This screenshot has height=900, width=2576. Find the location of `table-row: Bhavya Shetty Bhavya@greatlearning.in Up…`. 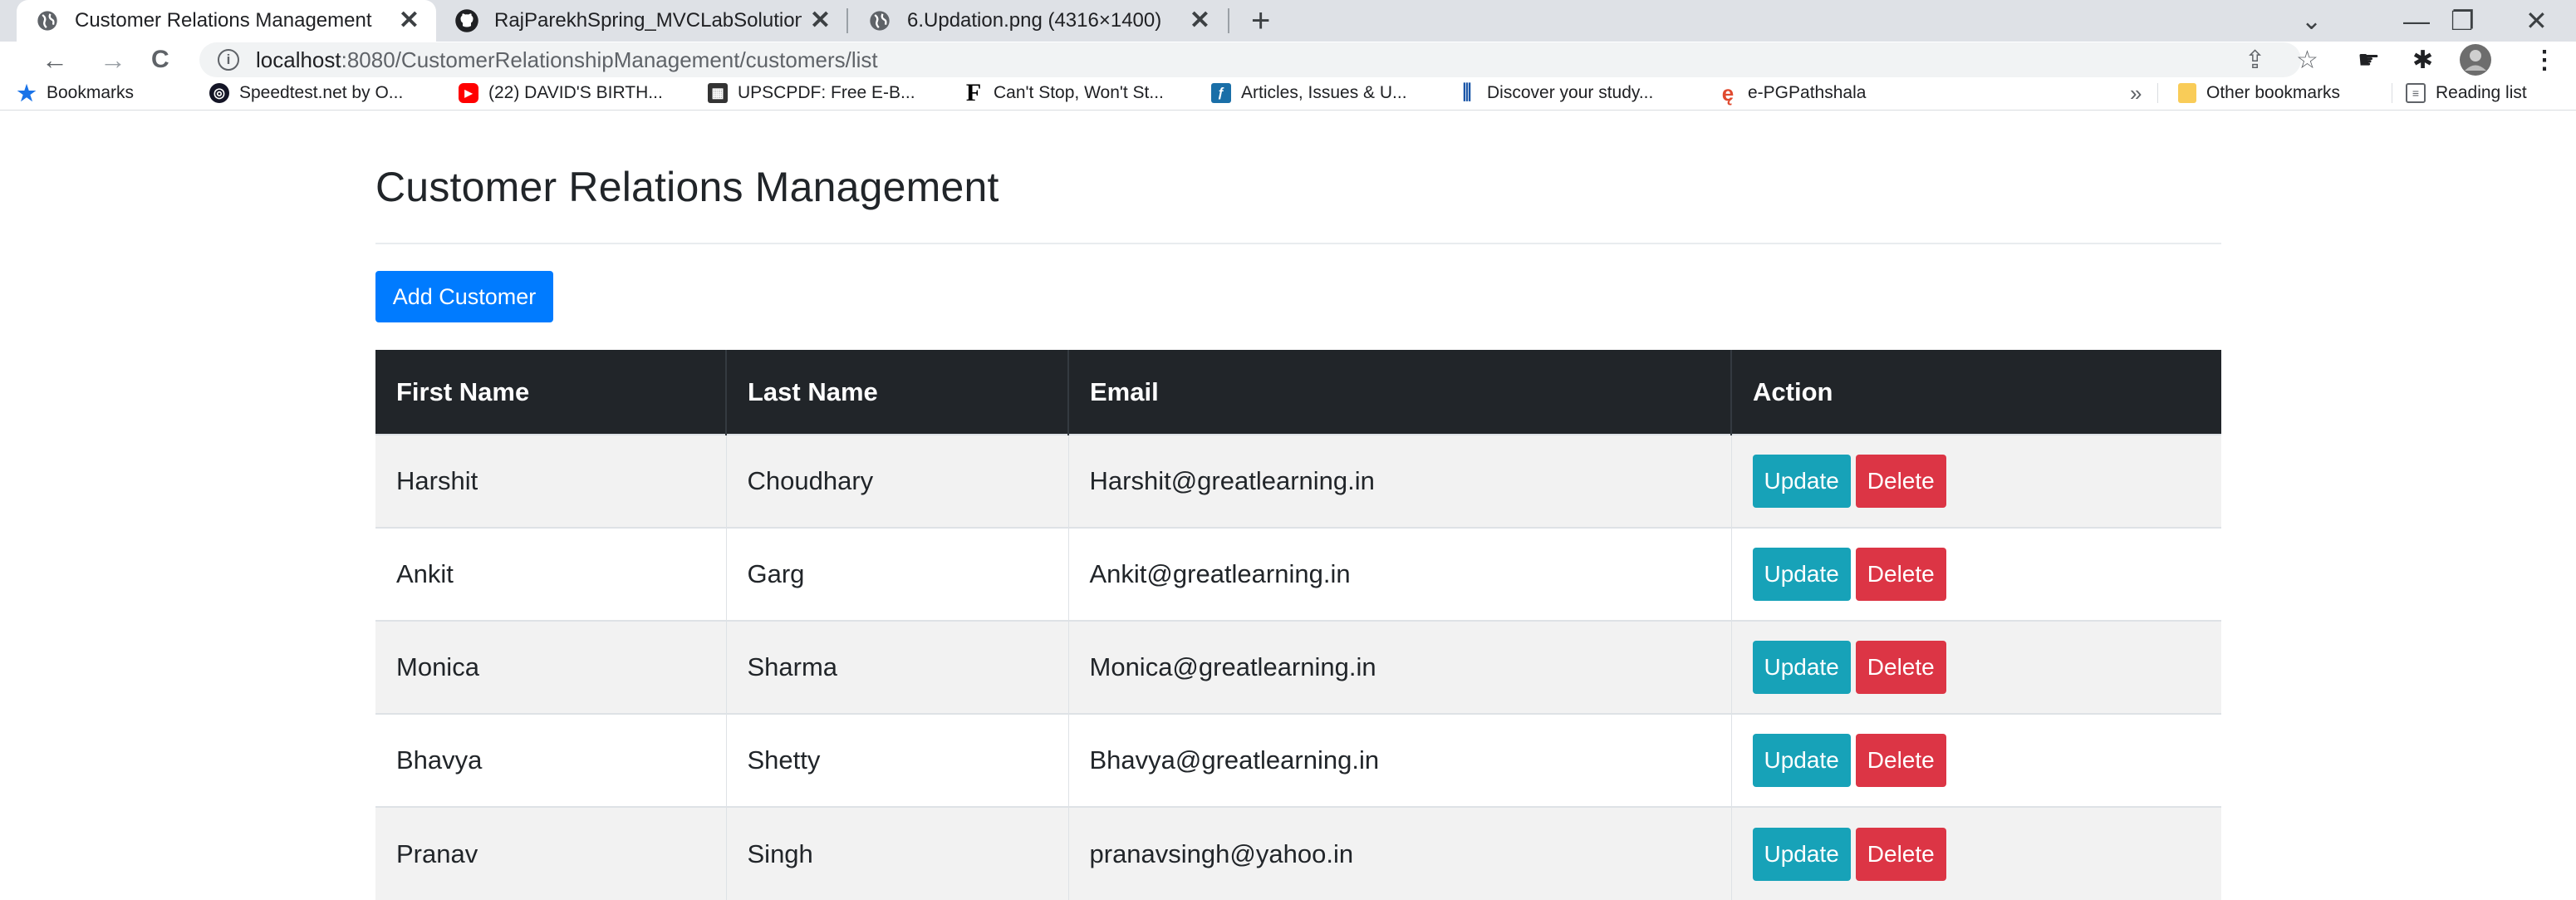

table-row: Bhavya Shetty Bhavya@greatlearning.in Up… is located at coordinates (1298, 760).